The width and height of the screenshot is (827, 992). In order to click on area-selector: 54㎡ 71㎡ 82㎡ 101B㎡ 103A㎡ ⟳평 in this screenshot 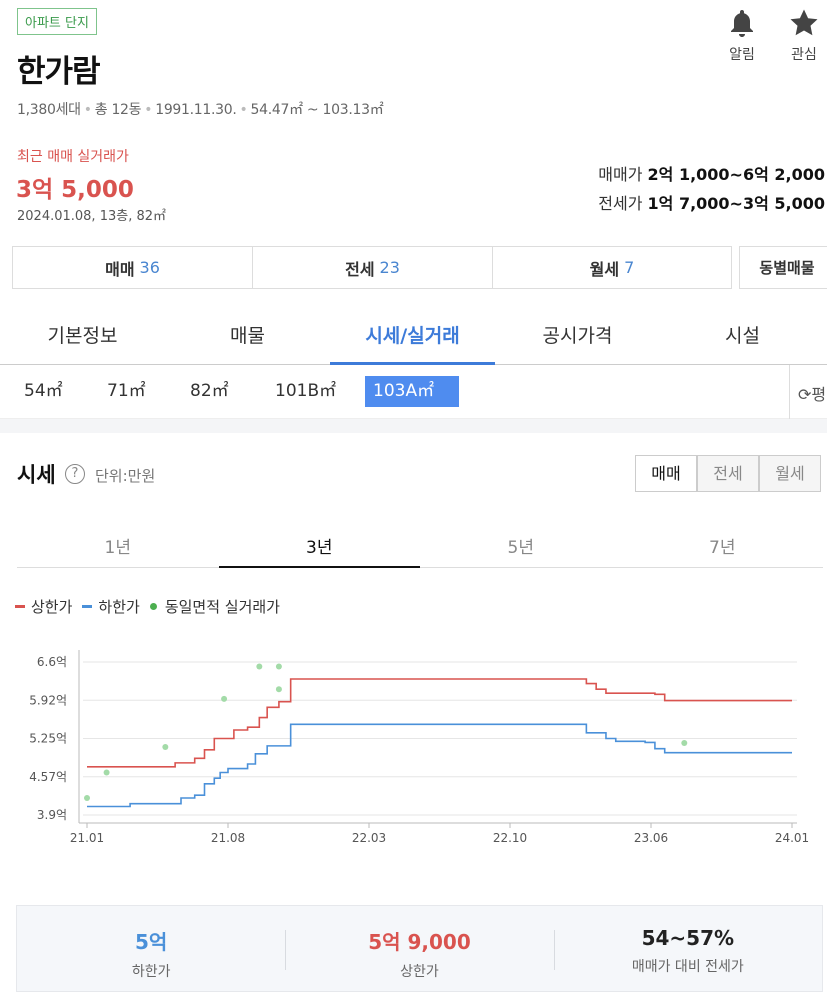, I will do `click(413, 392)`.